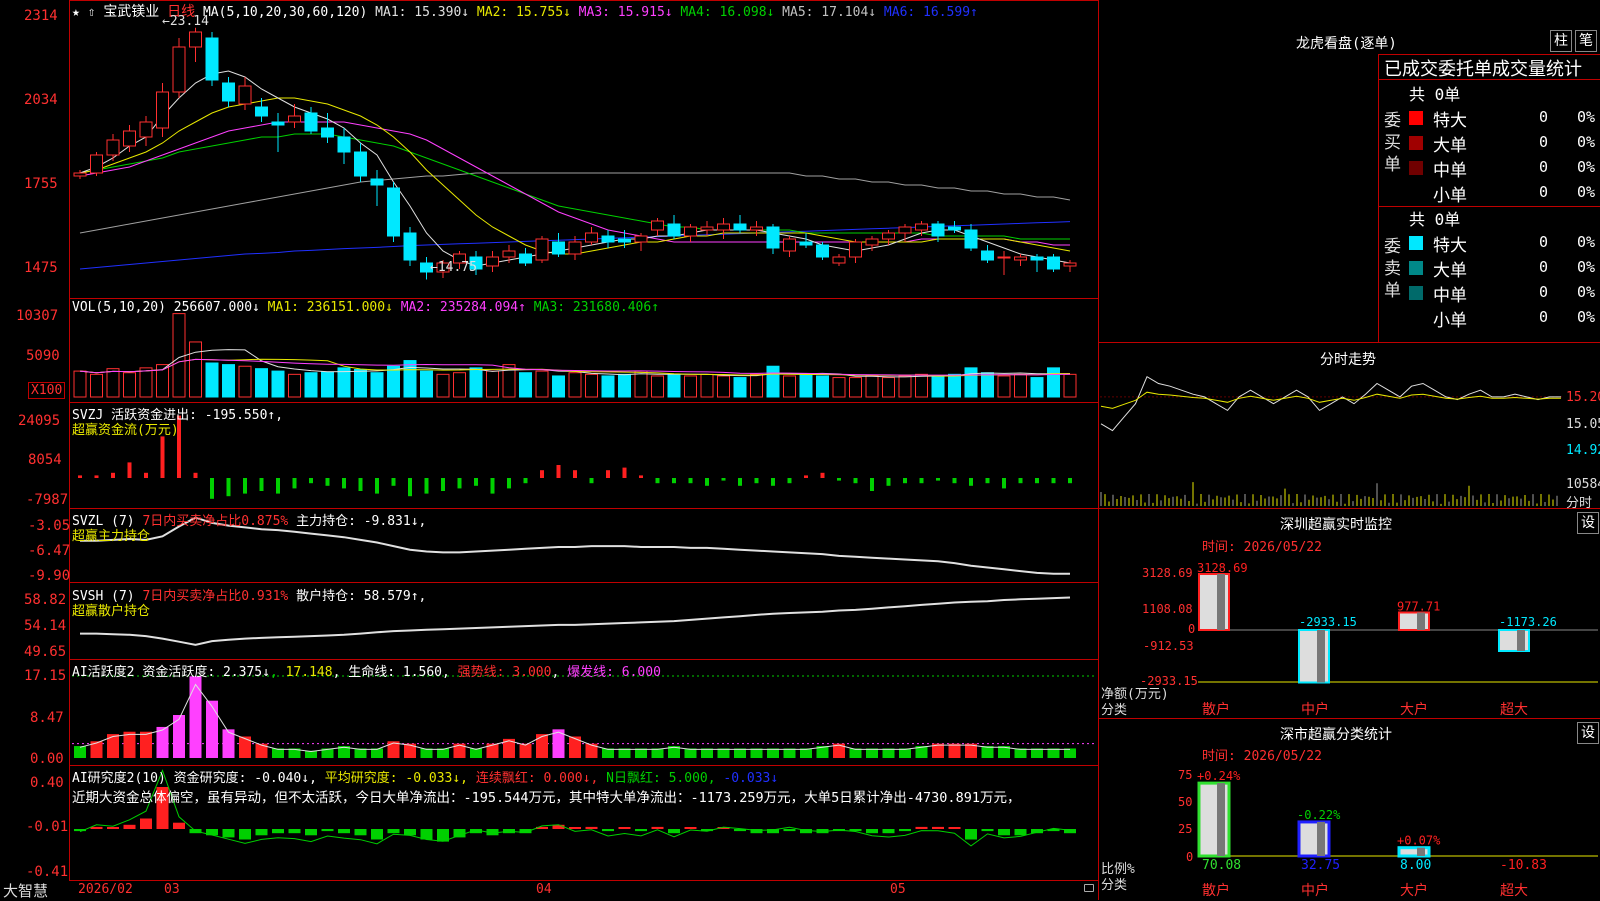 This screenshot has height=901, width=1600. Describe the element at coordinates (245, 778) in the screenshot. I see `research-value: 资金研究度: -0.040↓,` at that location.